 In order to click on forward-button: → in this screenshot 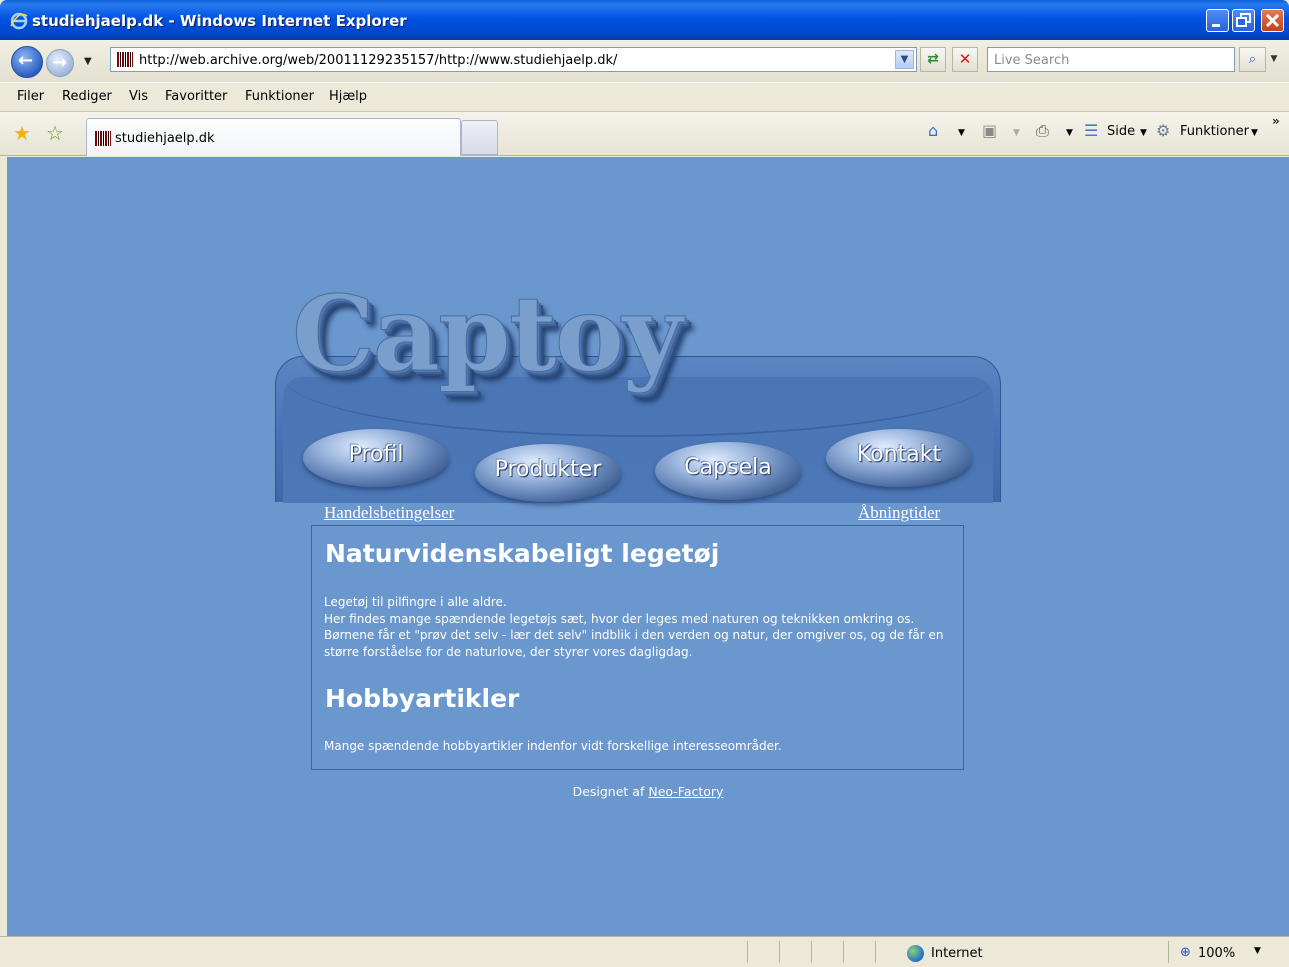, I will do `click(60, 63)`.